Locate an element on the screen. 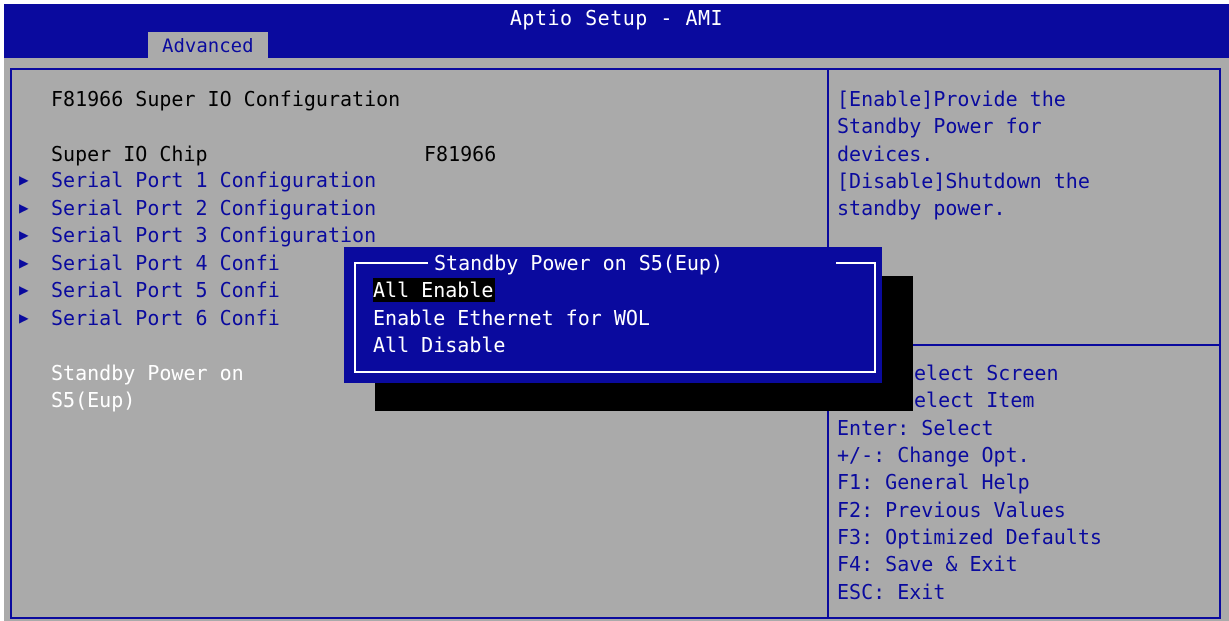 This screenshot has height=621, width=1229. help-line: [Enable]Provide the is located at coordinates (951, 99).